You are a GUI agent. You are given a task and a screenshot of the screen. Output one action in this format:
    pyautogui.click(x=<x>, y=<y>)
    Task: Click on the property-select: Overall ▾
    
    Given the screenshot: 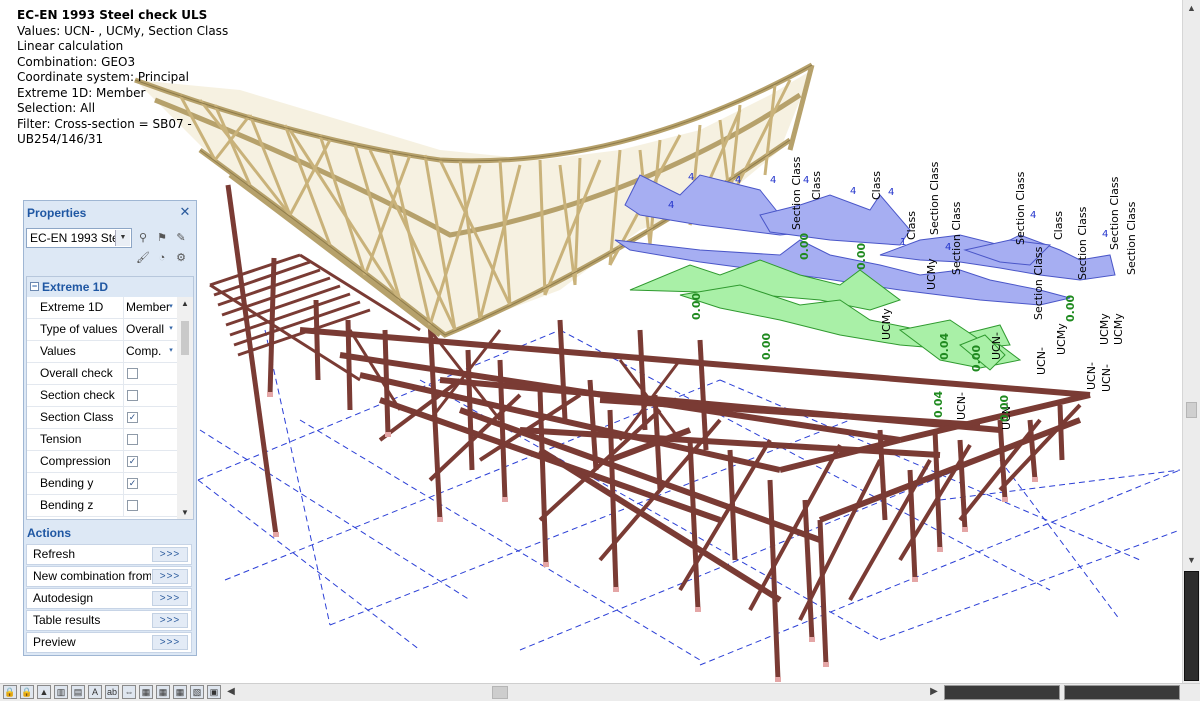 What is the action you would take?
    pyautogui.click(x=151, y=329)
    